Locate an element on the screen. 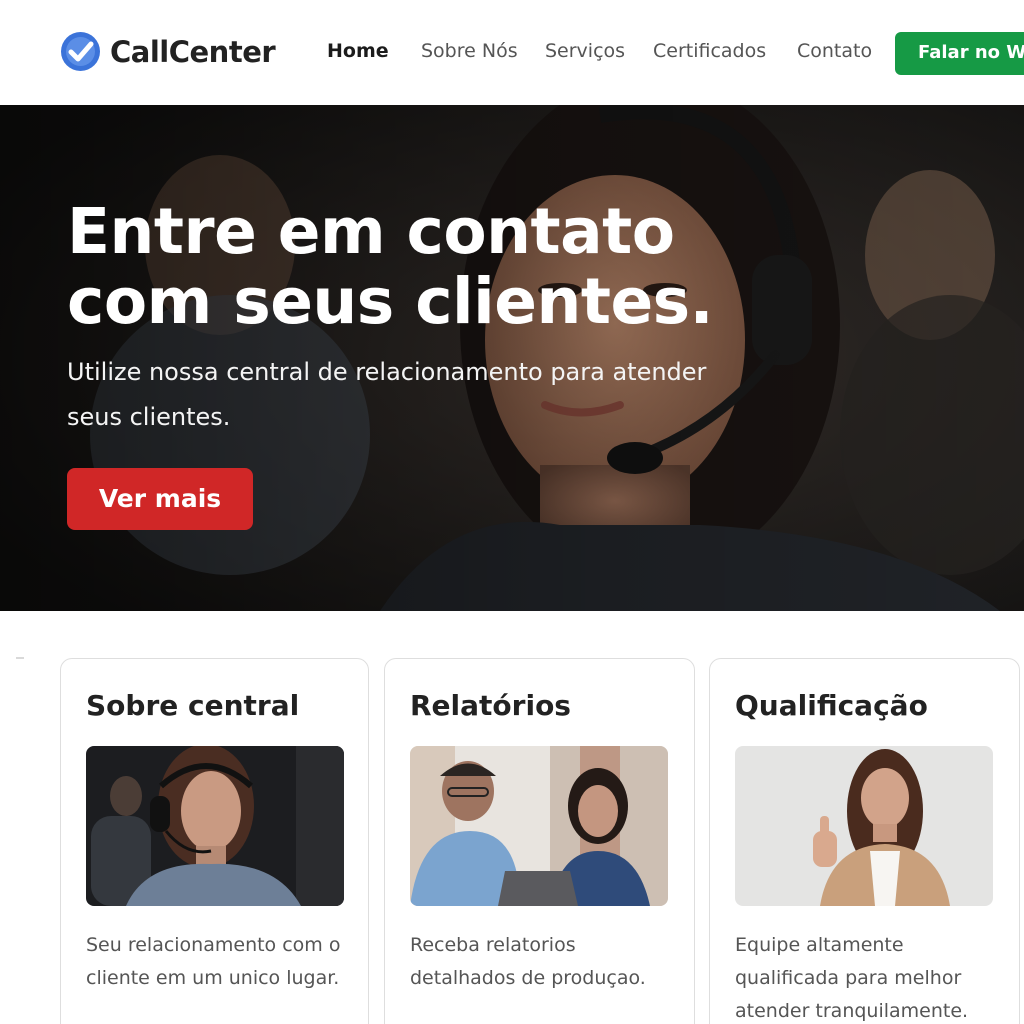 The image size is (1024, 1024). hero-title-line-2: com seus clientes. is located at coordinates (390, 301).